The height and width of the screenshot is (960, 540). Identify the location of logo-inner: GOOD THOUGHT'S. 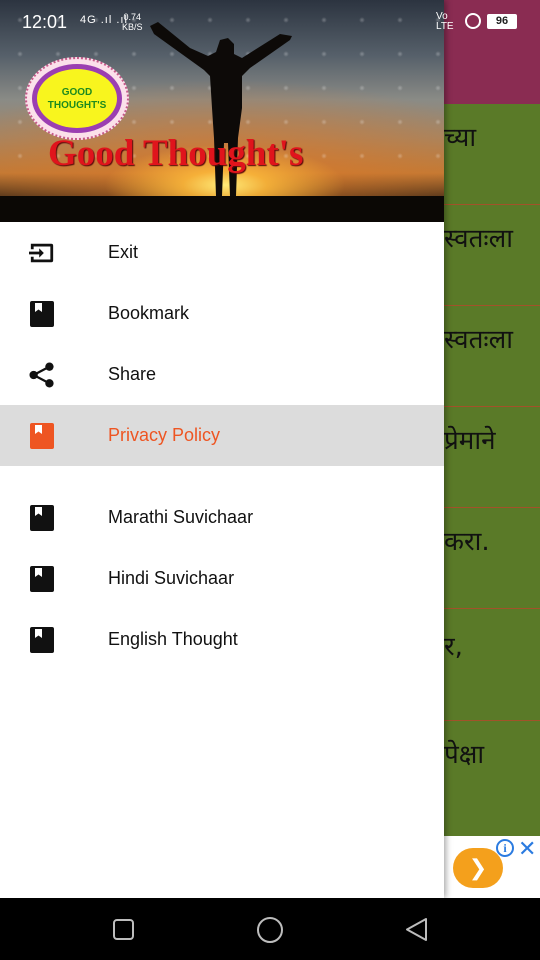
(77, 98).